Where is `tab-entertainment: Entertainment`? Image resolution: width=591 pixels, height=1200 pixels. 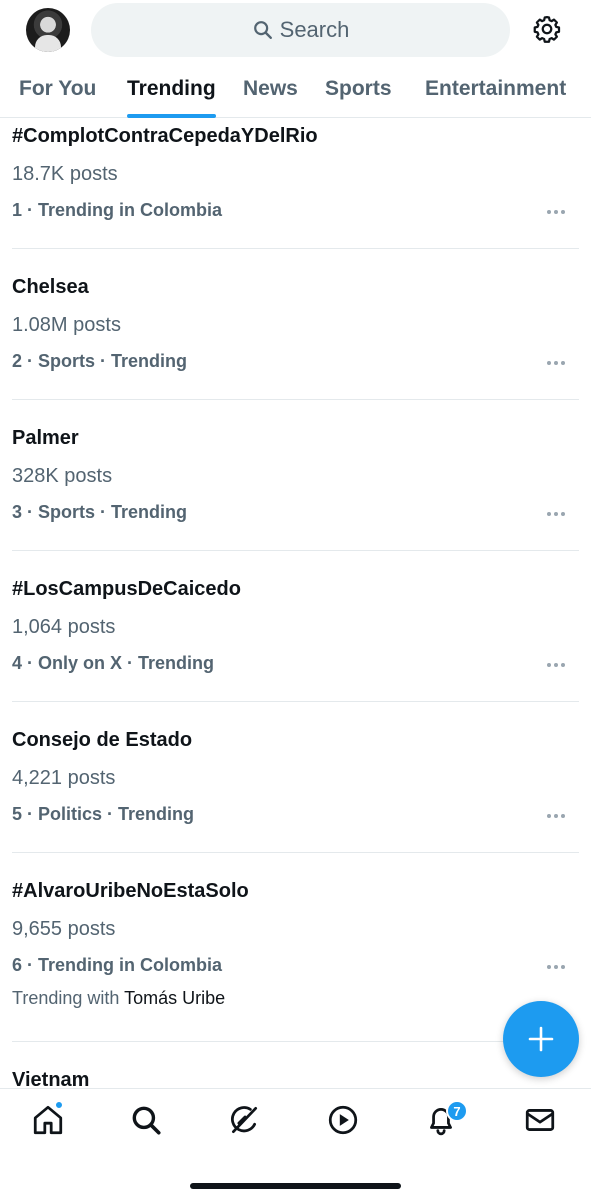 tab-entertainment: Entertainment is located at coordinates (495, 89).